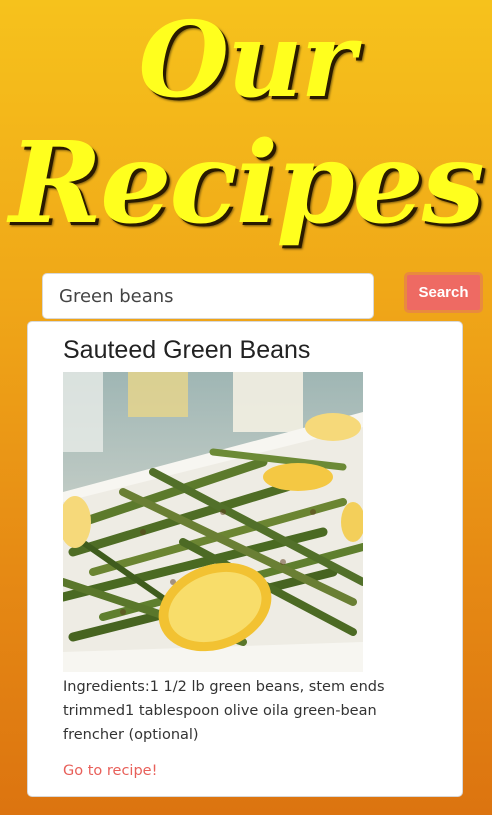 The image size is (492, 815). I want to click on recipe-title: Sauteed Green Beans, so click(187, 350).